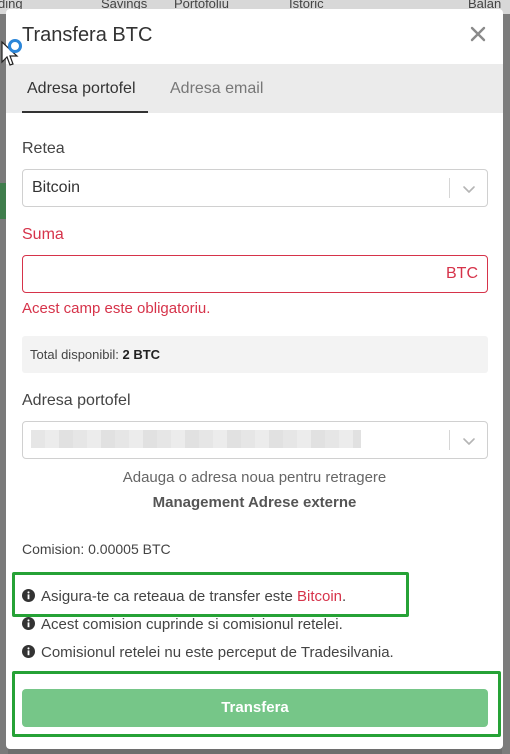  What do you see at coordinates (11, 52) in the screenshot?
I see `mouse-cursor-icon` at bounding box center [11, 52].